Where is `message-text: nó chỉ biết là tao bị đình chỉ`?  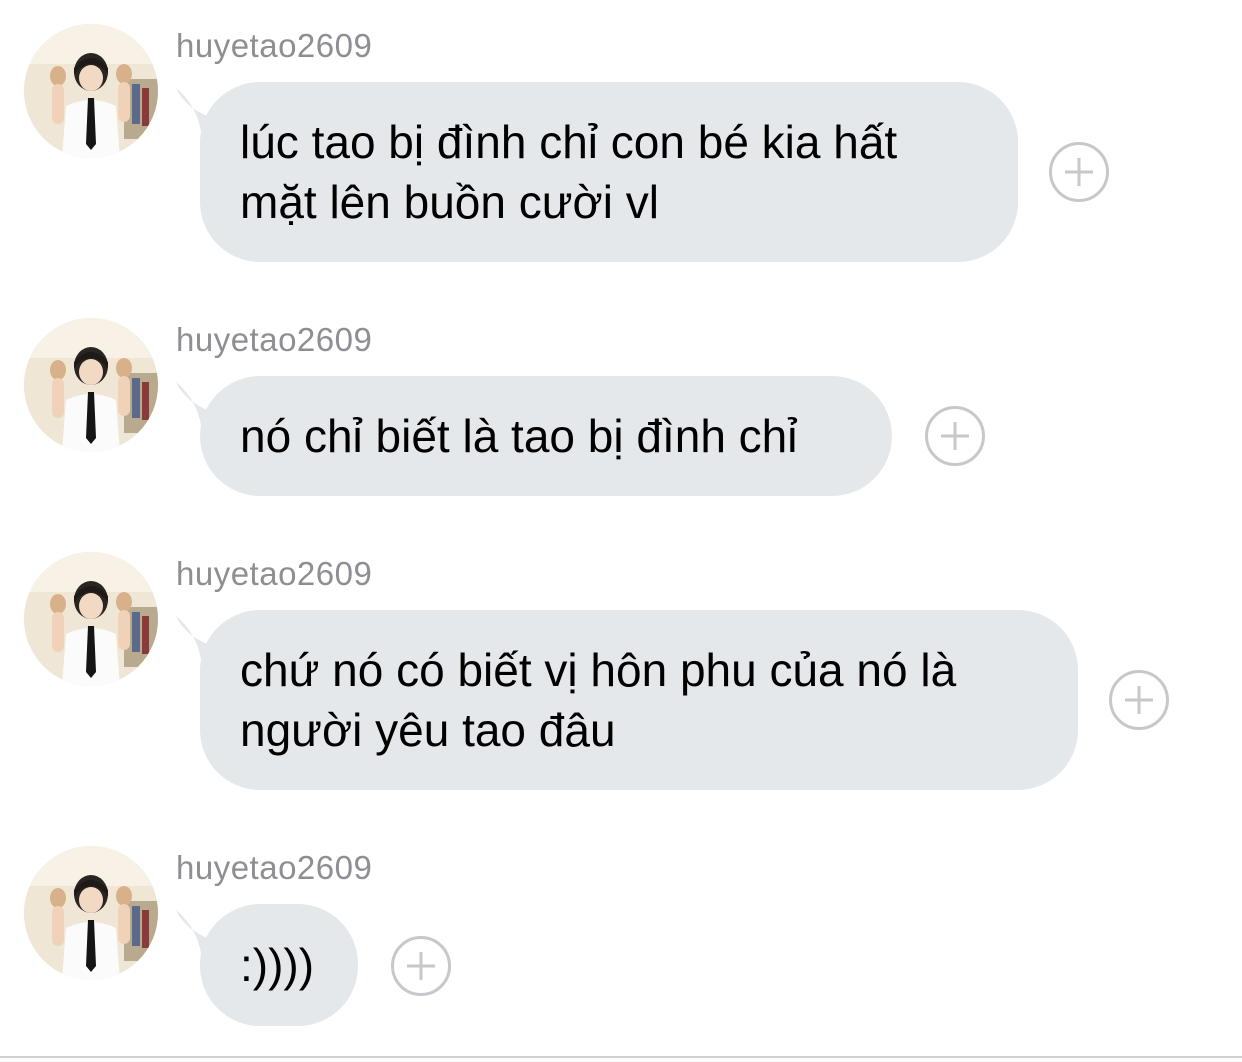 message-text: nó chỉ biết là tao bị đình chỉ is located at coordinates (519, 436).